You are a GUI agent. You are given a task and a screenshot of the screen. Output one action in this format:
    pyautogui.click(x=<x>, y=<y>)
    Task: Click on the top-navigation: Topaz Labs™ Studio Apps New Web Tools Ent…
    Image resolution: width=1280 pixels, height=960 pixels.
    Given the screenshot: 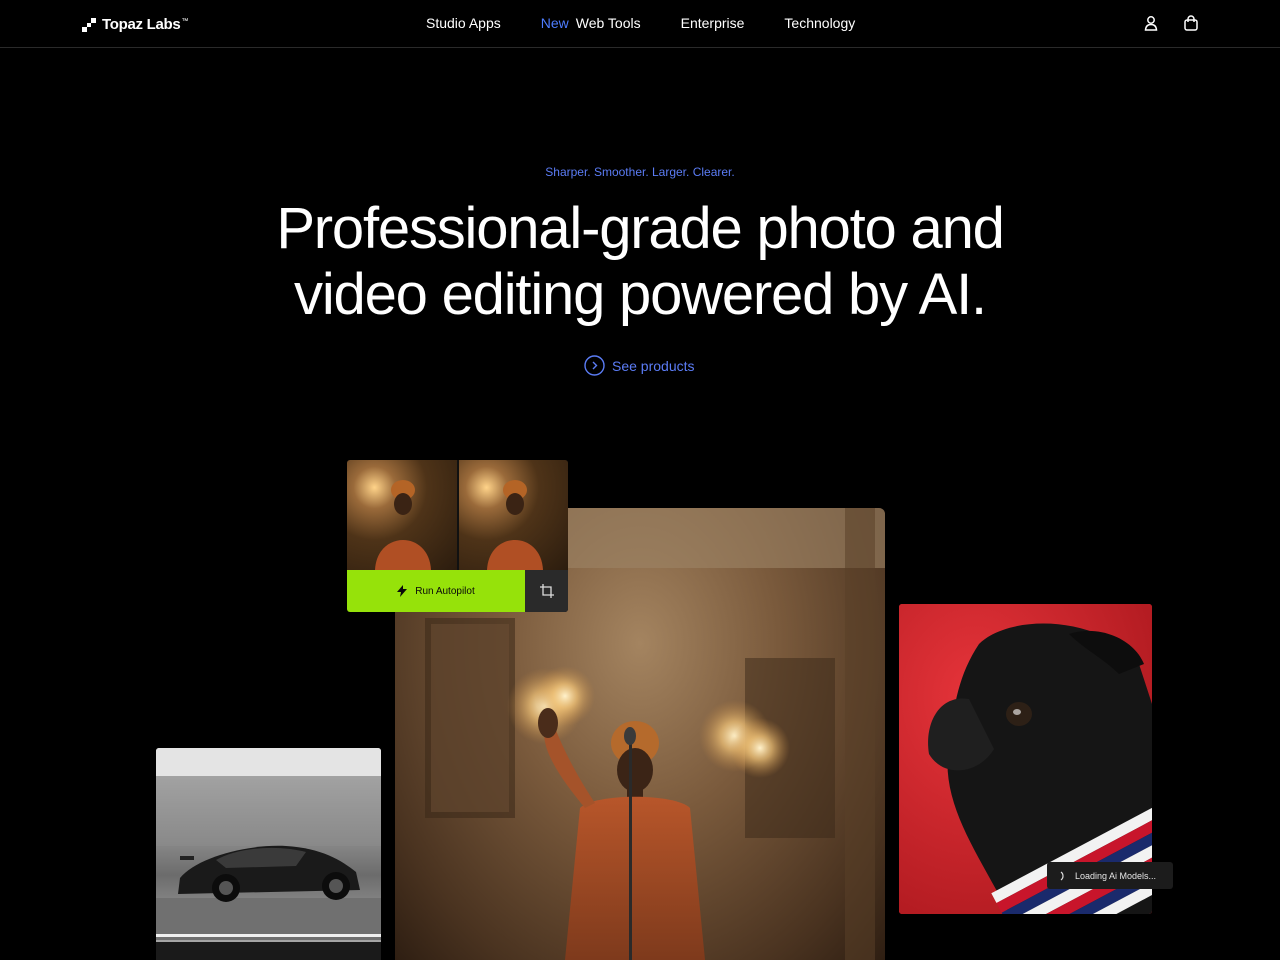 What is the action you would take?
    pyautogui.click(x=640, y=24)
    